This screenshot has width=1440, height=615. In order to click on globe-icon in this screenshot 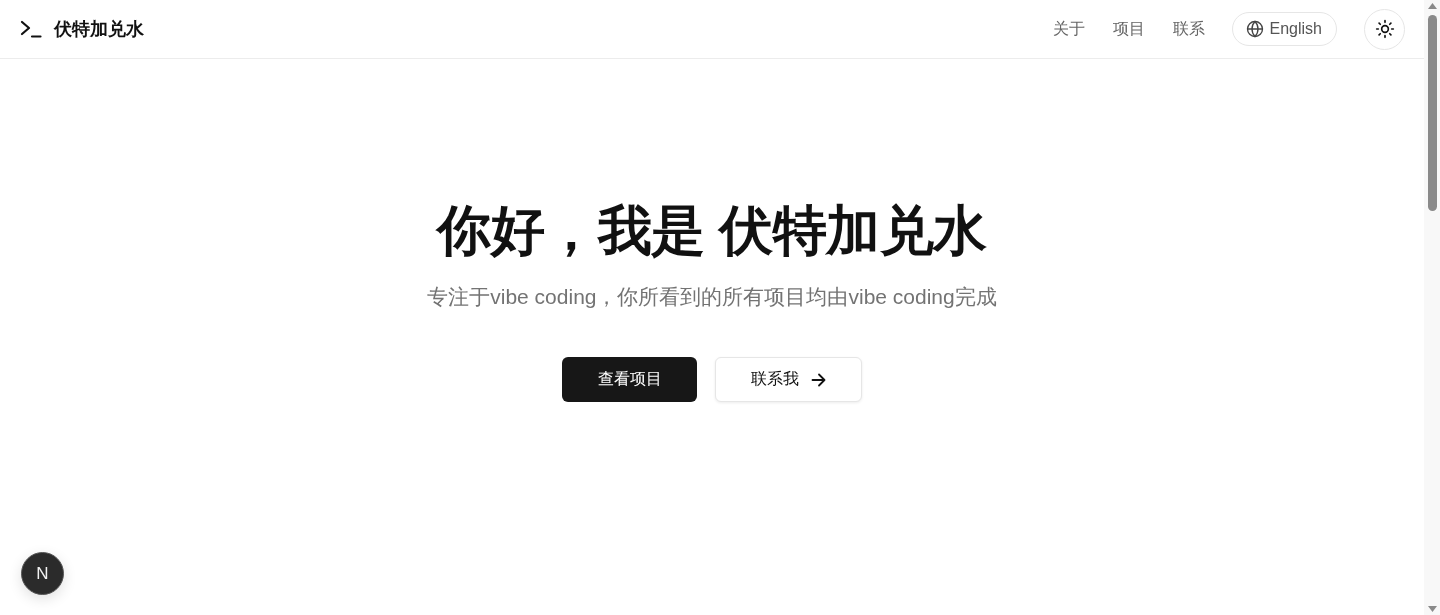, I will do `click(1254, 29)`.